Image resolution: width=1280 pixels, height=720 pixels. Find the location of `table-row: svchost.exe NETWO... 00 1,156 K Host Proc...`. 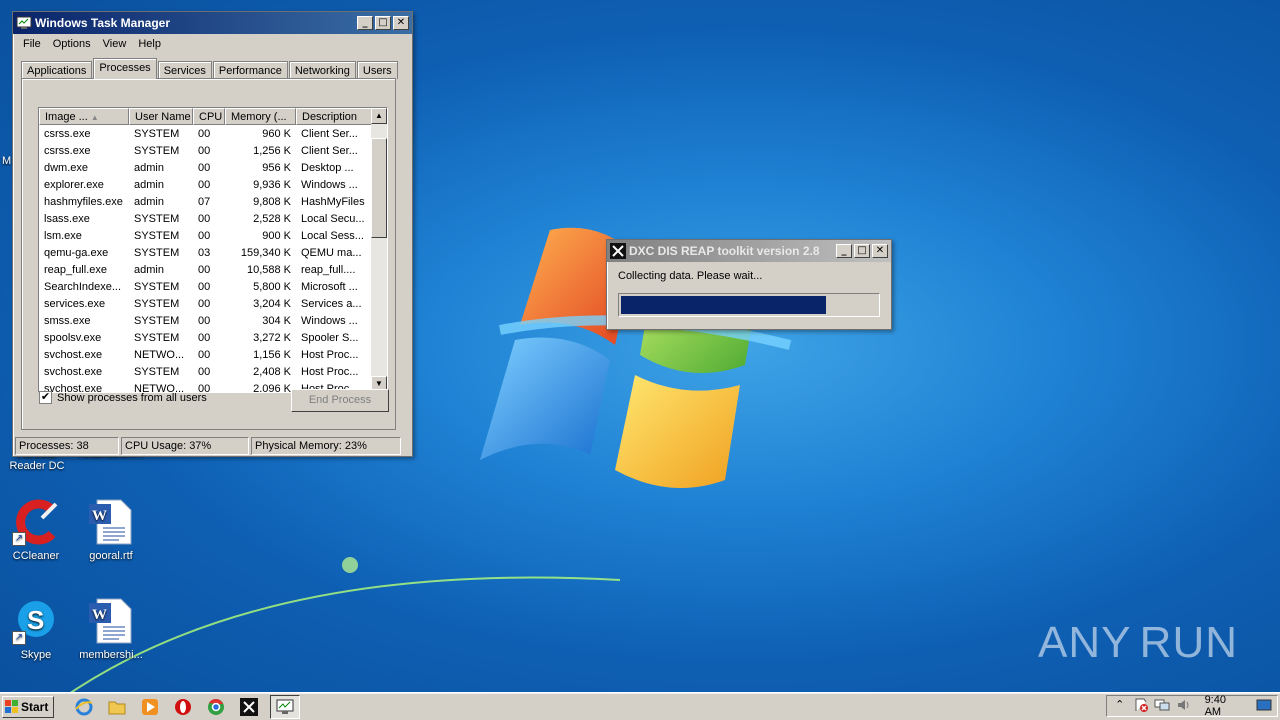

table-row: svchost.exe NETWO... 00 1,156 K Host Proc... is located at coordinates (213, 354).